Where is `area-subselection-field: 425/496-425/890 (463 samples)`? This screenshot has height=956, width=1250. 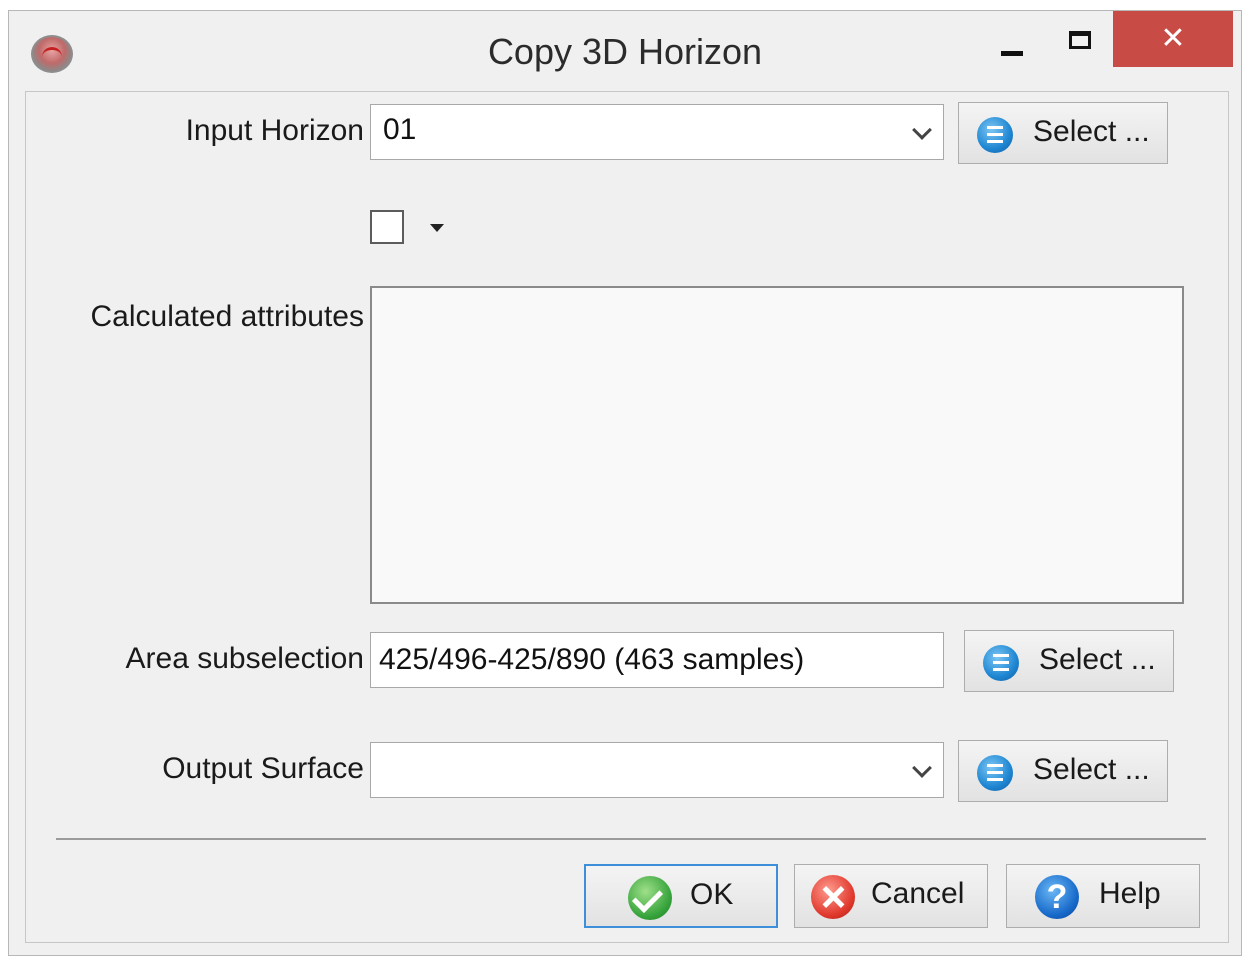 area-subselection-field: 425/496-425/890 (463 samples) is located at coordinates (657, 660).